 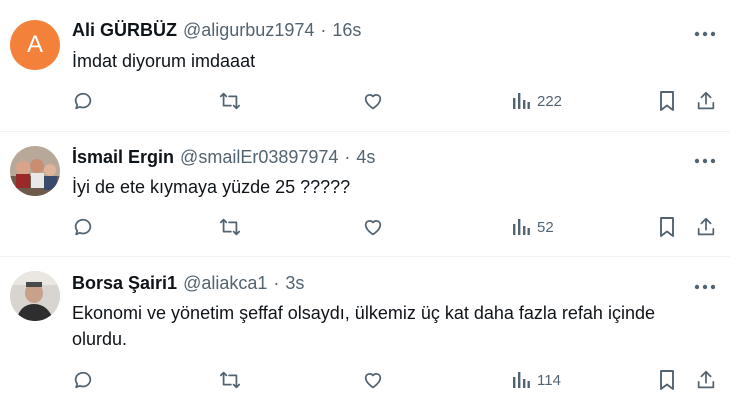 I want to click on author-name: İsmail Ergin, so click(x=123, y=157).